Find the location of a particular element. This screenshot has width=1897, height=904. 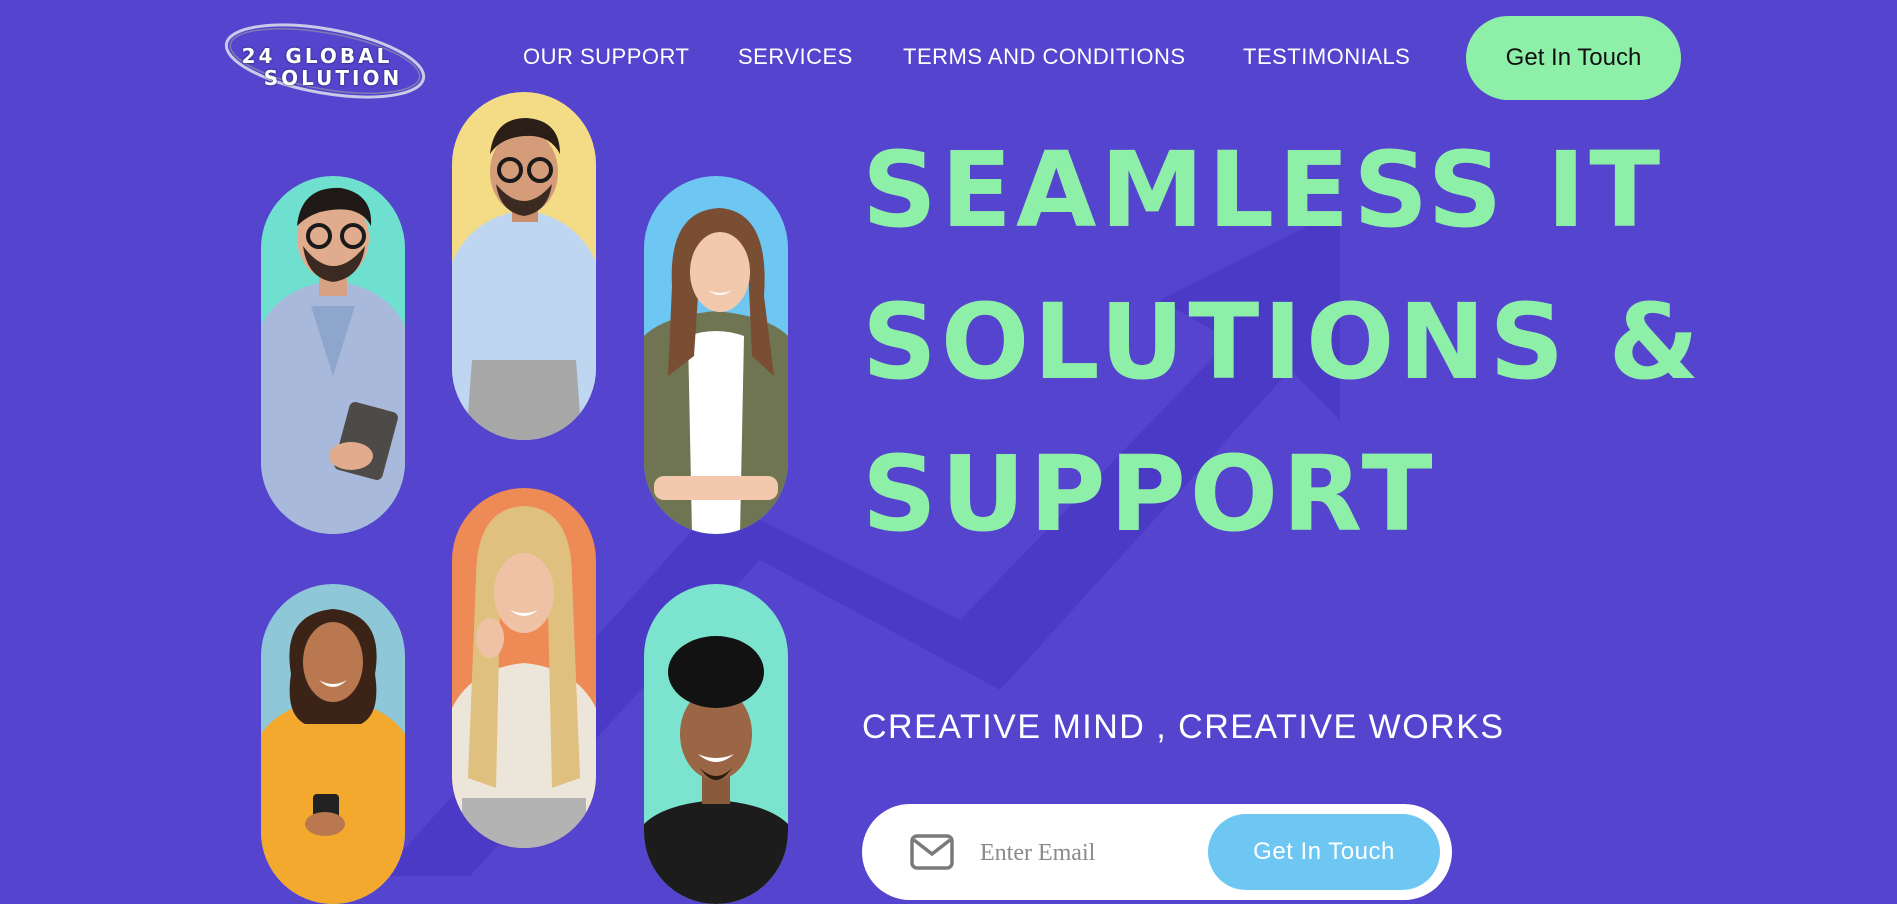

nav-testimonials: TESTIMONIALS is located at coordinates (1326, 57).